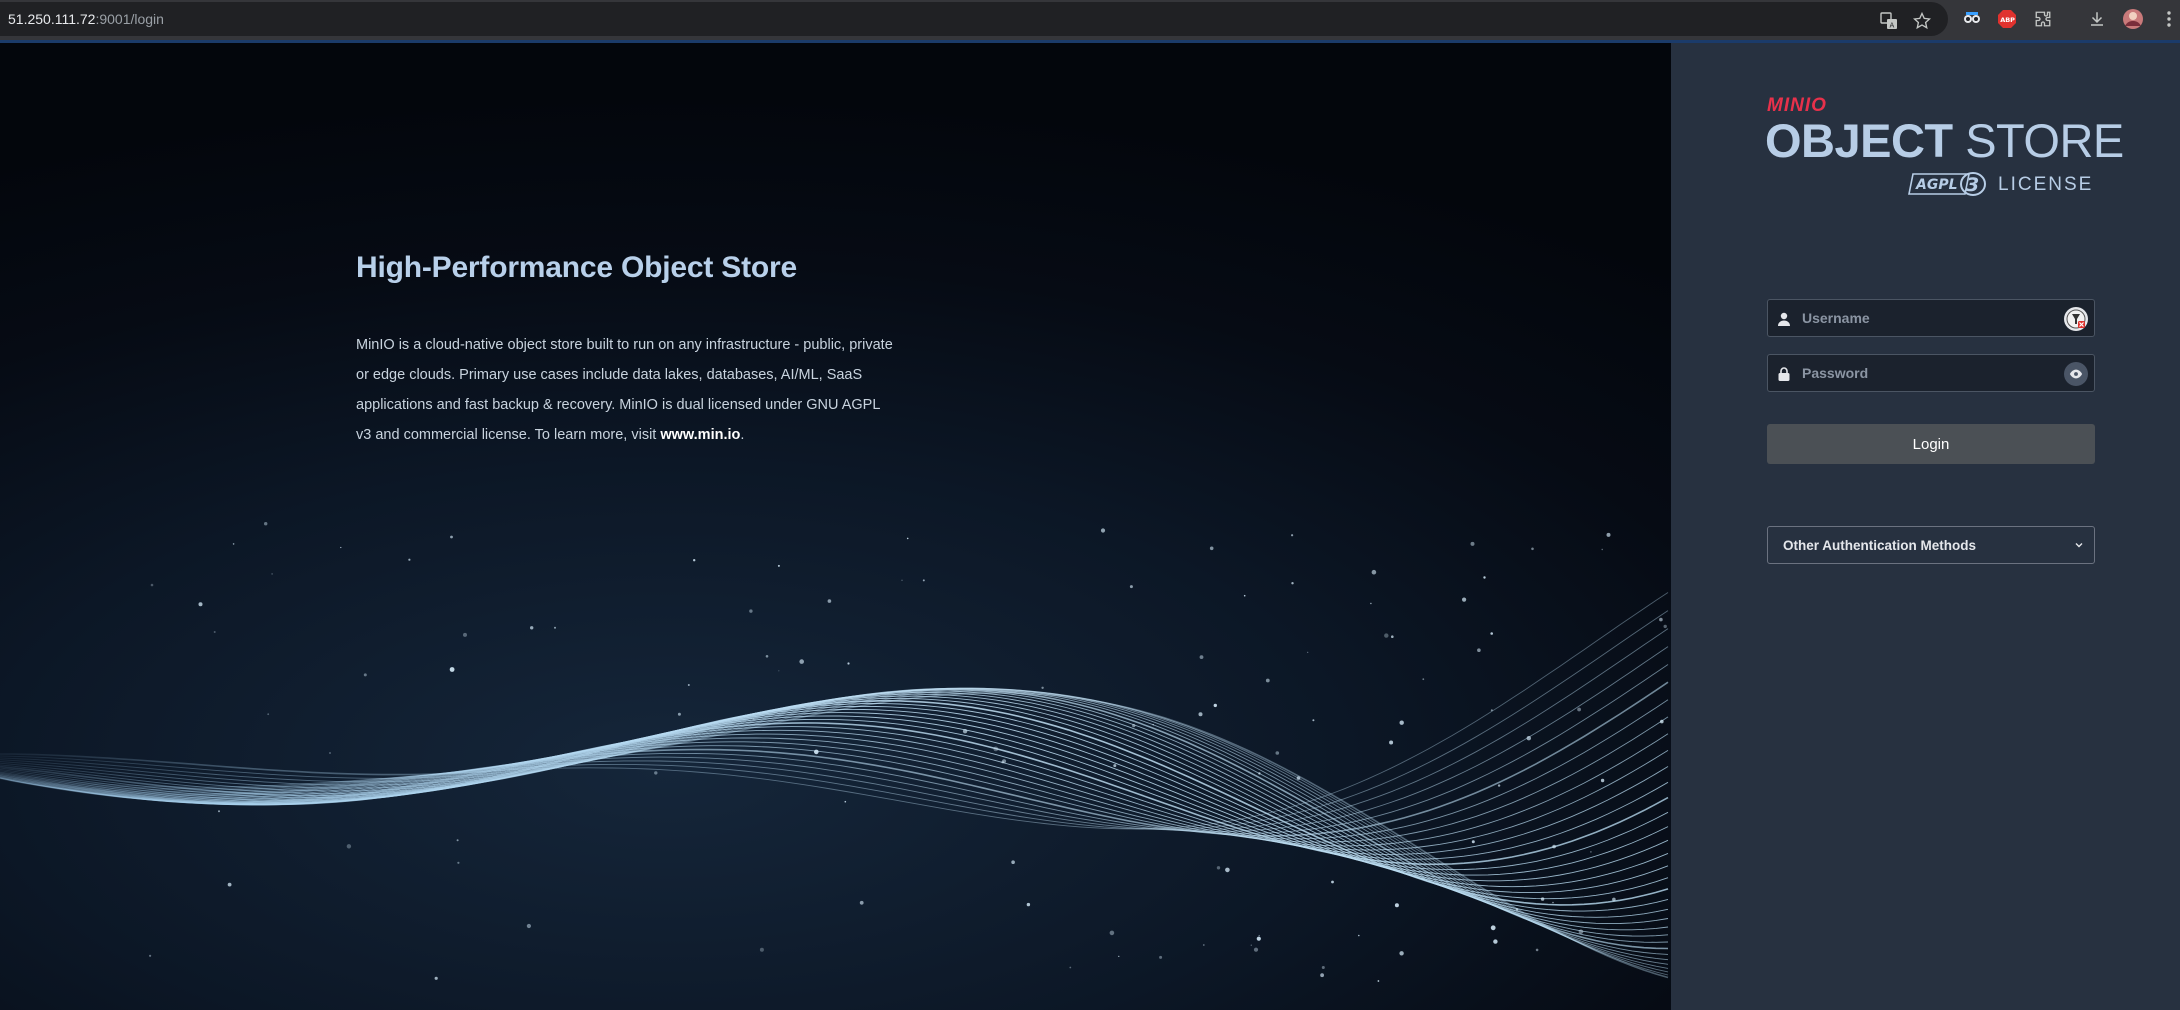 The image size is (2180, 1010). I want to click on logo-title: OBJECT STORE, so click(1944, 140).